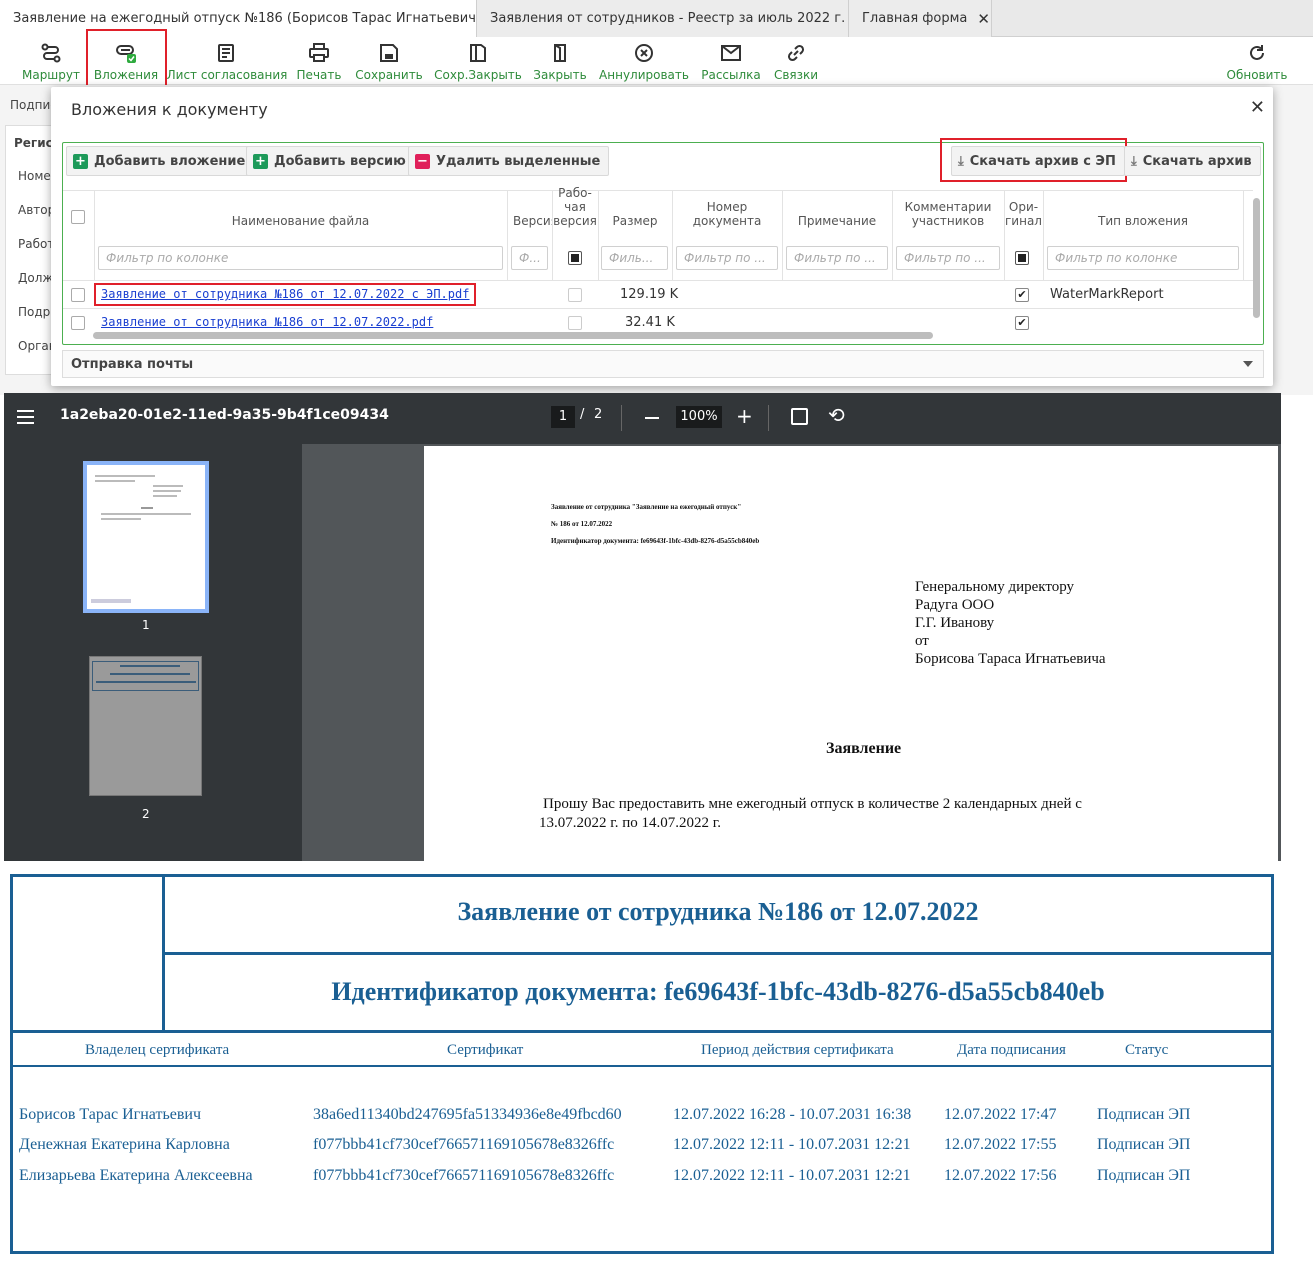 This screenshot has width=1313, height=1274. I want to click on document-body: 13.07.2022 г. по 14.07.2022 г., so click(630, 823).